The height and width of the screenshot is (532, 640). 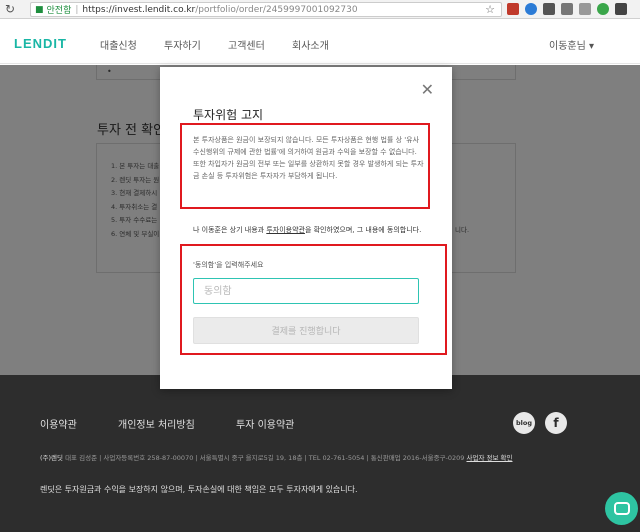 I want to click on footer-invest-terms-link: 투자 이용약관, so click(x=265, y=423).